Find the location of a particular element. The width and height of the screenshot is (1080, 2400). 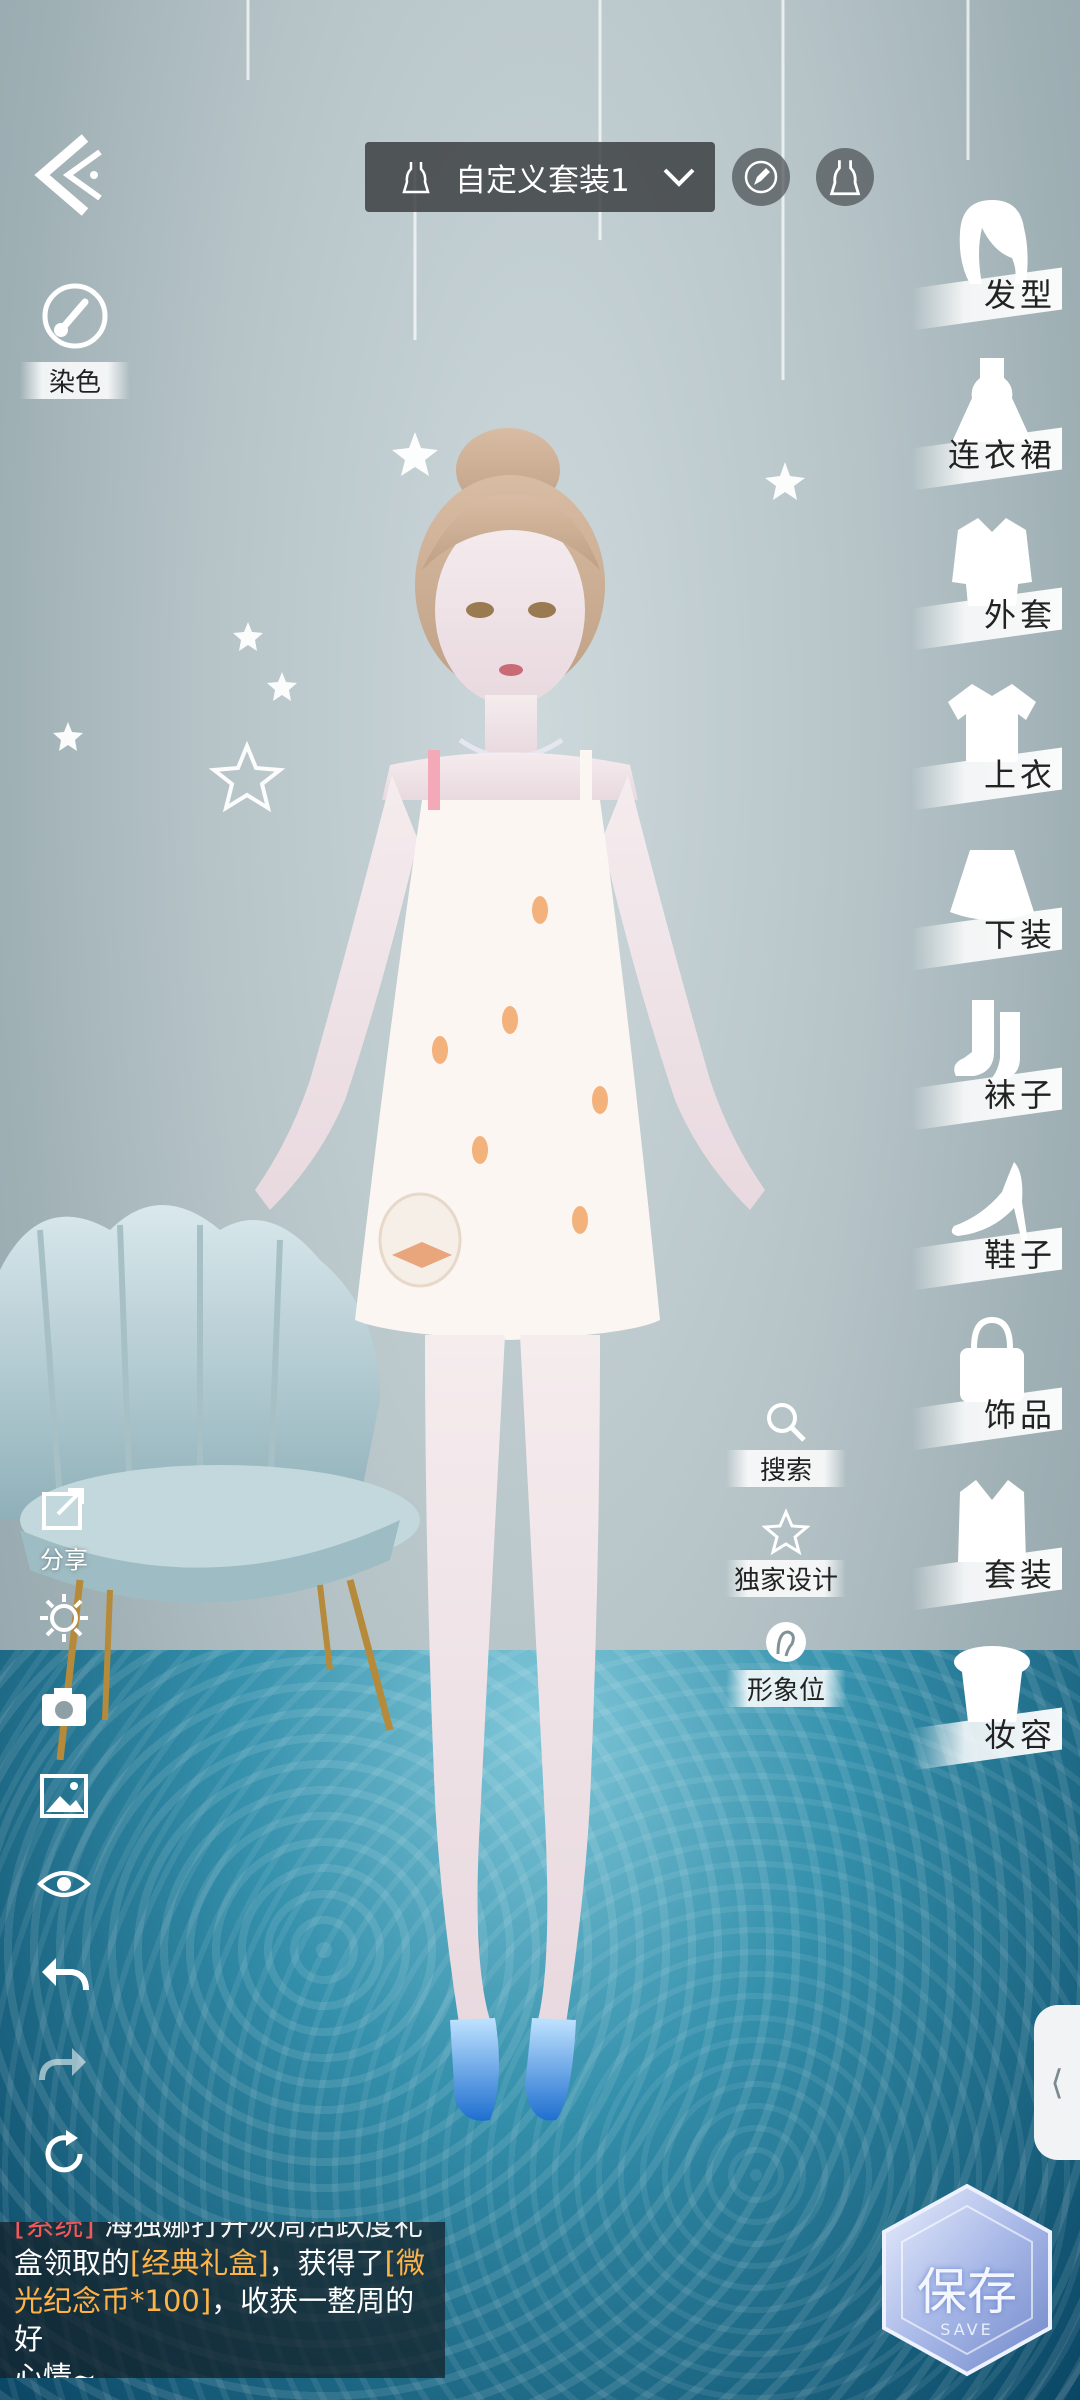

hide-ui-button is located at coordinates (64, 1886).